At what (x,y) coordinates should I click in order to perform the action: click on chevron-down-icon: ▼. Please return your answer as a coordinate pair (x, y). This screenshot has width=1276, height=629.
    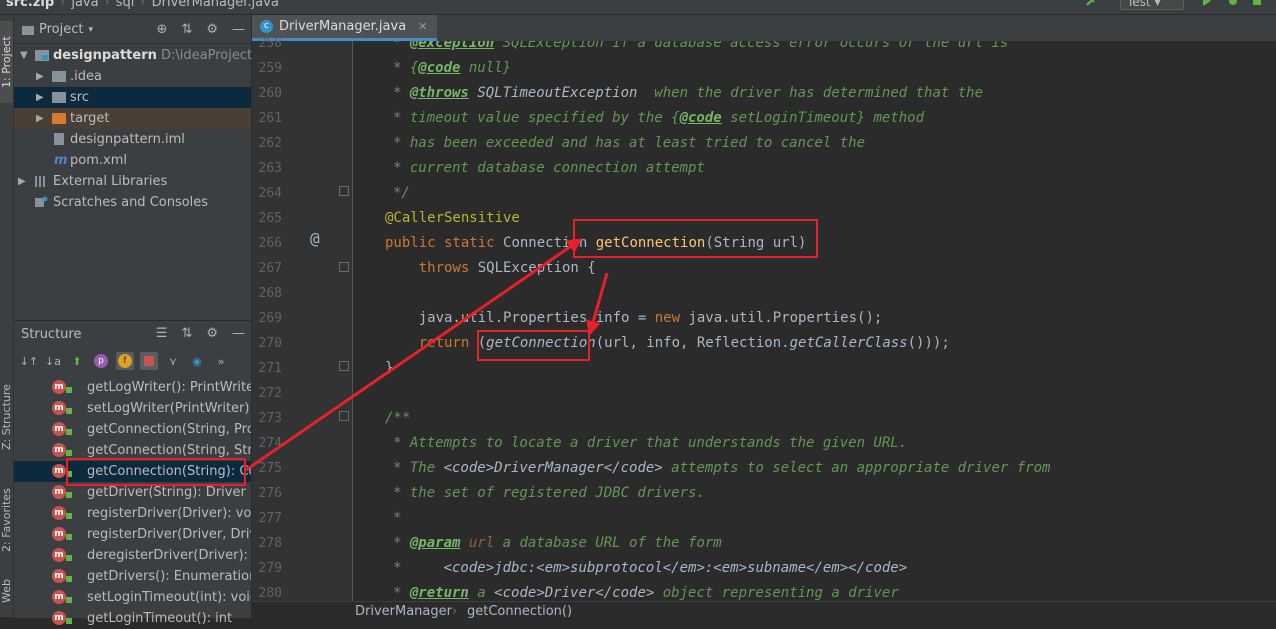
    Looking at the image, I should click on (25, 55).